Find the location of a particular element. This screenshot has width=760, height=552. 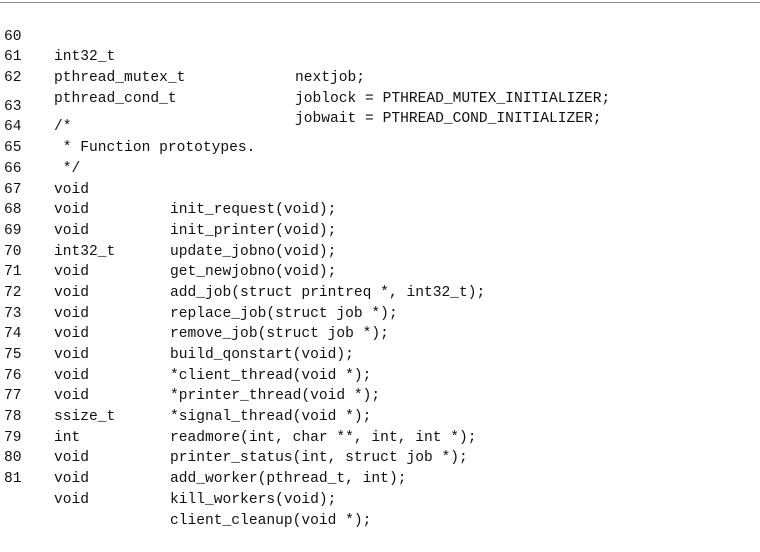

code-line-67: 67 void init_printer(void); is located at coordinates (380, 199).